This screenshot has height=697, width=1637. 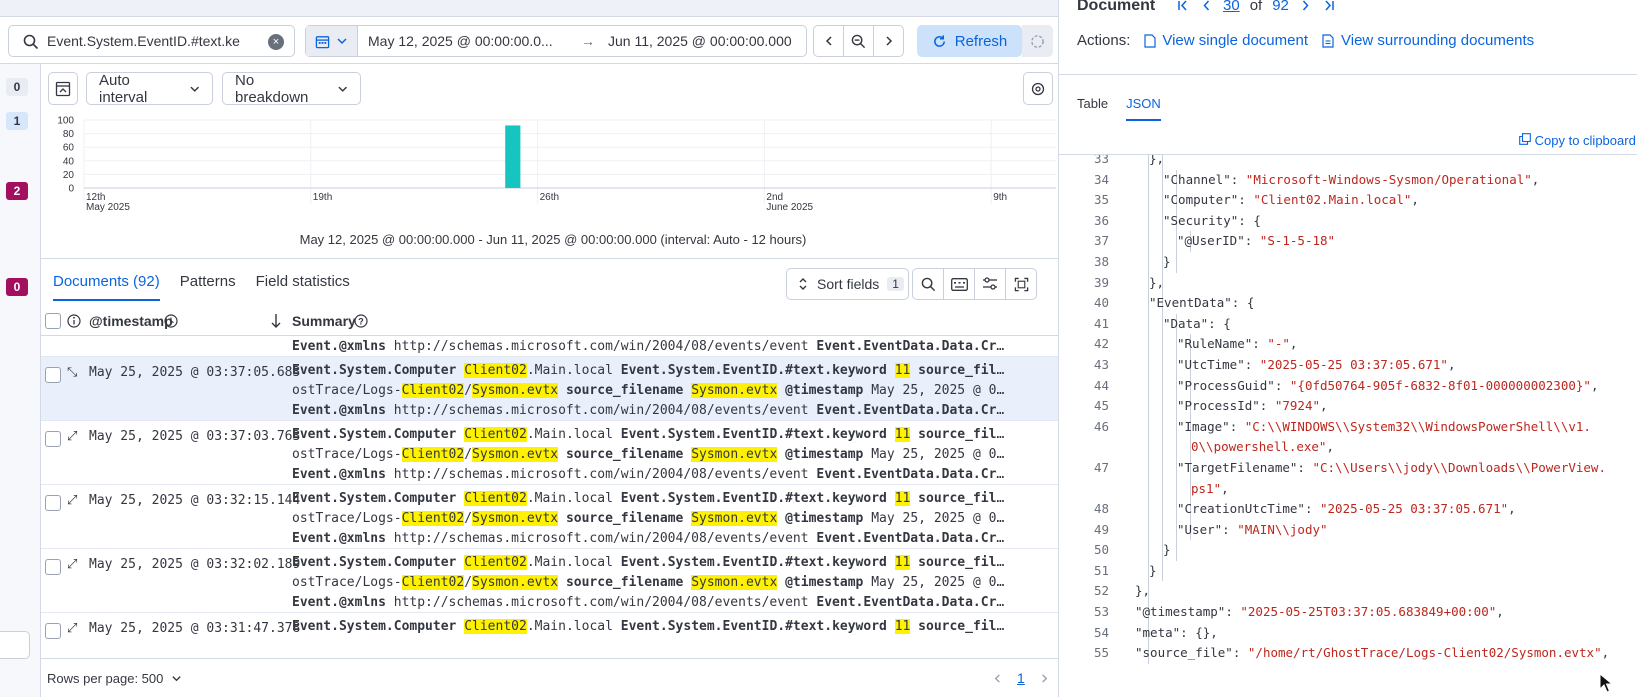 I want to click on view-surrounding-documents-link: View surrounding documents, so click(x=1428, y=40).